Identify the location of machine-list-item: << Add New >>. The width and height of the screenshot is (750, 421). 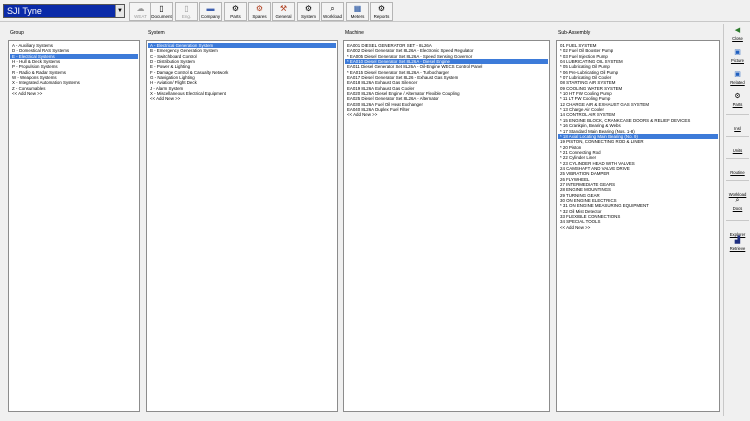
(446, 114).